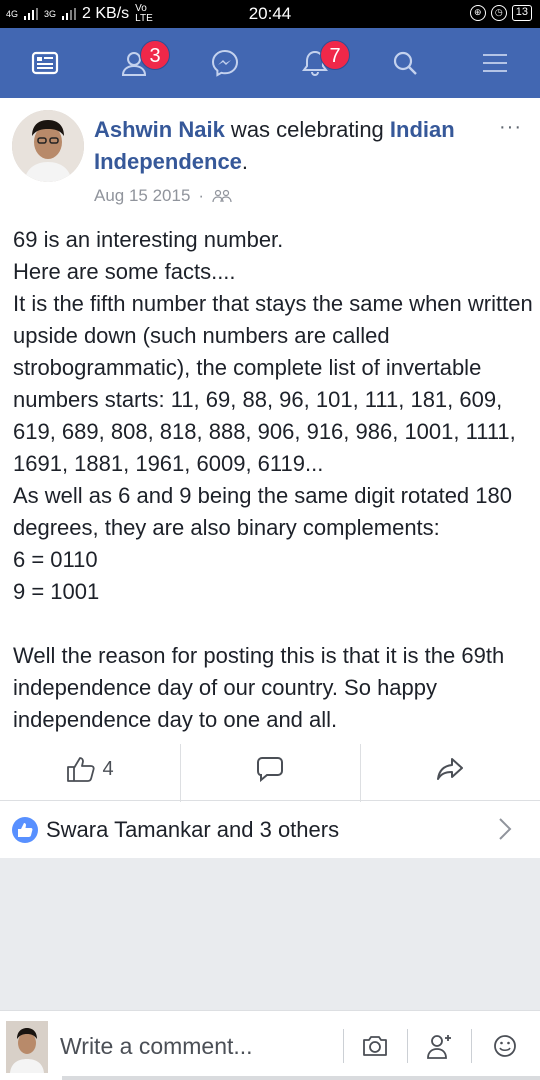  I want to click on tag-friend-button, so click(440, 1046).